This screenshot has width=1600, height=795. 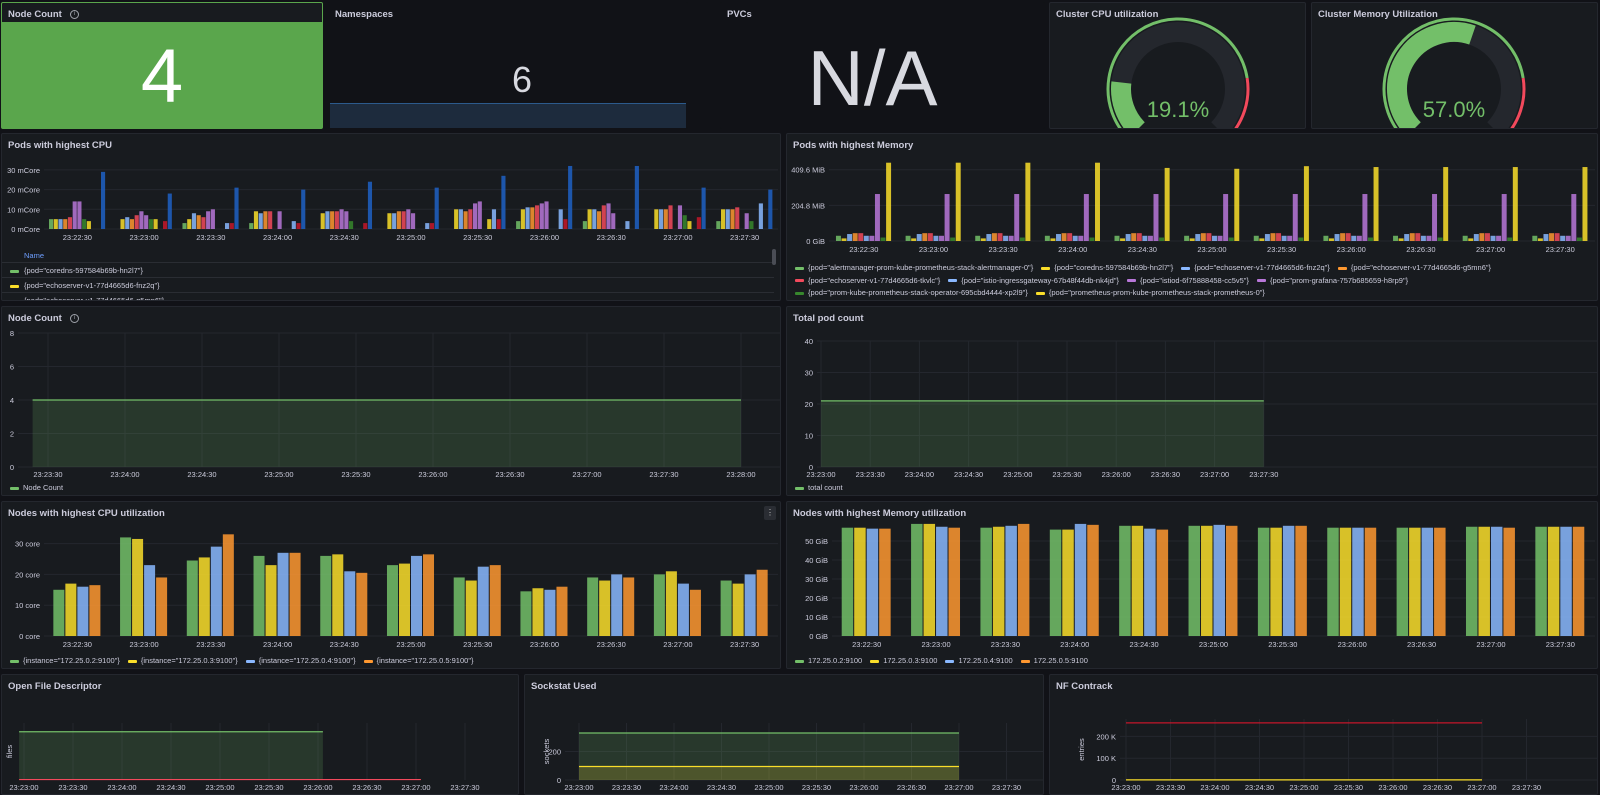 What do you see at coordinates (1454, 72) in the screenshot?
I see `memory-gauge: 57.0%` at bounding box center [1454, 72].